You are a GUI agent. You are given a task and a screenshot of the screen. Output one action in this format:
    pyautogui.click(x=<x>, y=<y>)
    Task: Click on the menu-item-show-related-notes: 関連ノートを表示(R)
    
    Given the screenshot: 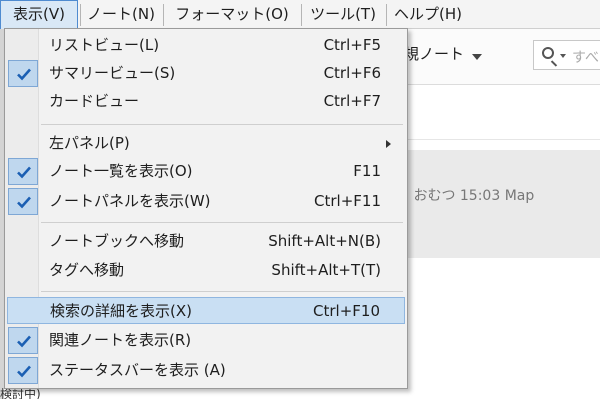 What is the action you would take?
    pyautogui.click(x=206, y=340)
    